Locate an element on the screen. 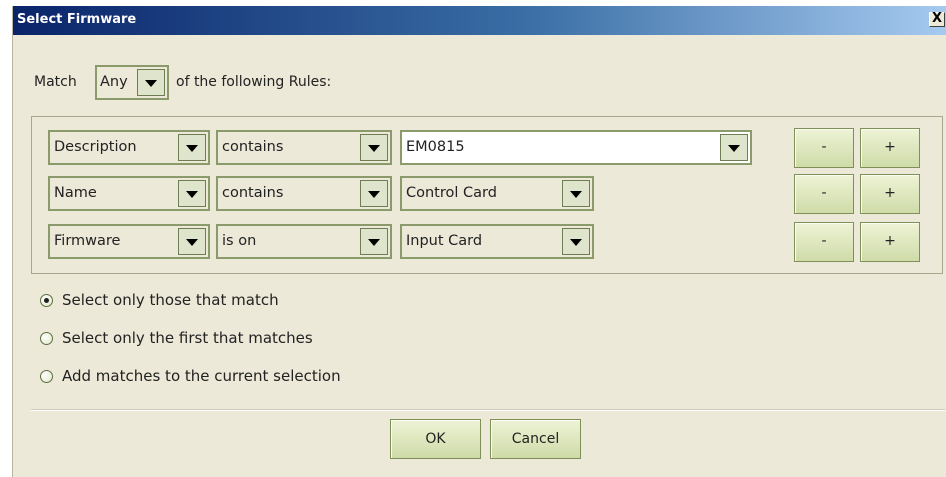  rule-value-text: Input Card is located at coordinates (444, 241).